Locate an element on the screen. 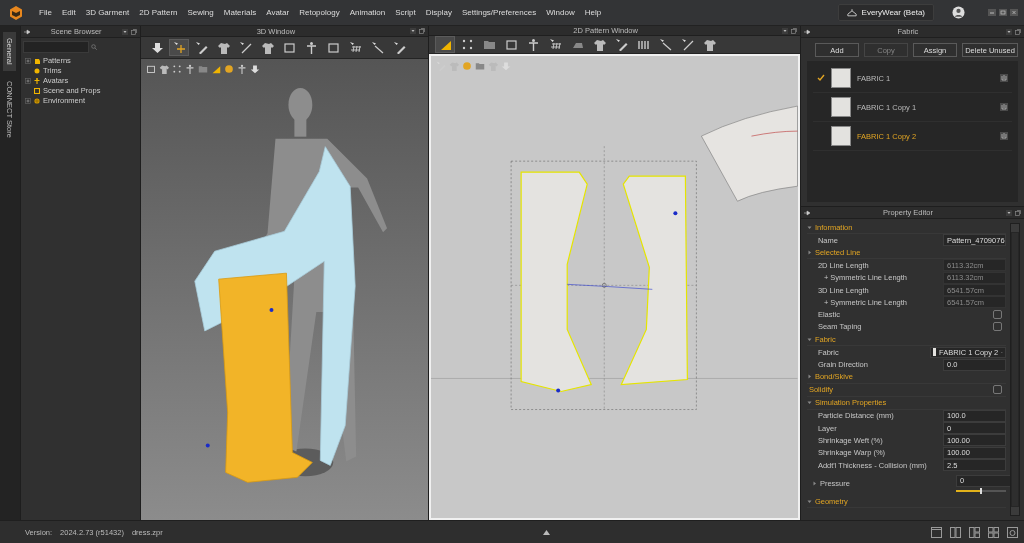  pattern-icon is located at coordinates (36, 60).